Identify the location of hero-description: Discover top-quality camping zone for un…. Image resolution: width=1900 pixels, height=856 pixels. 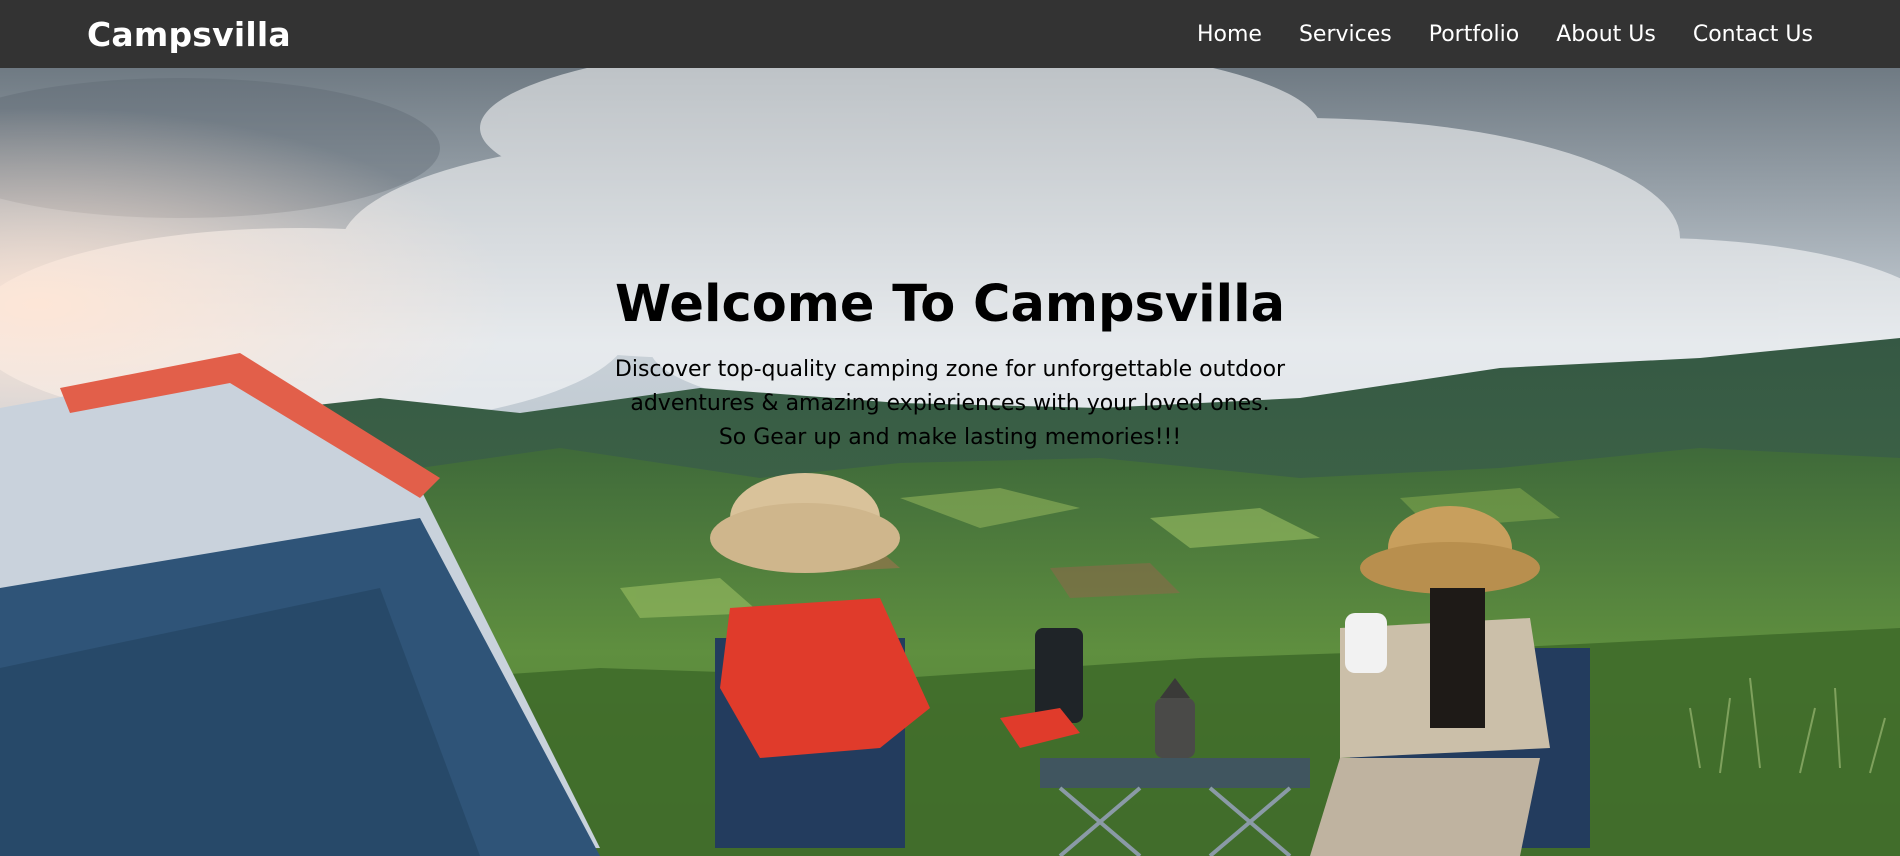
(950, 404).